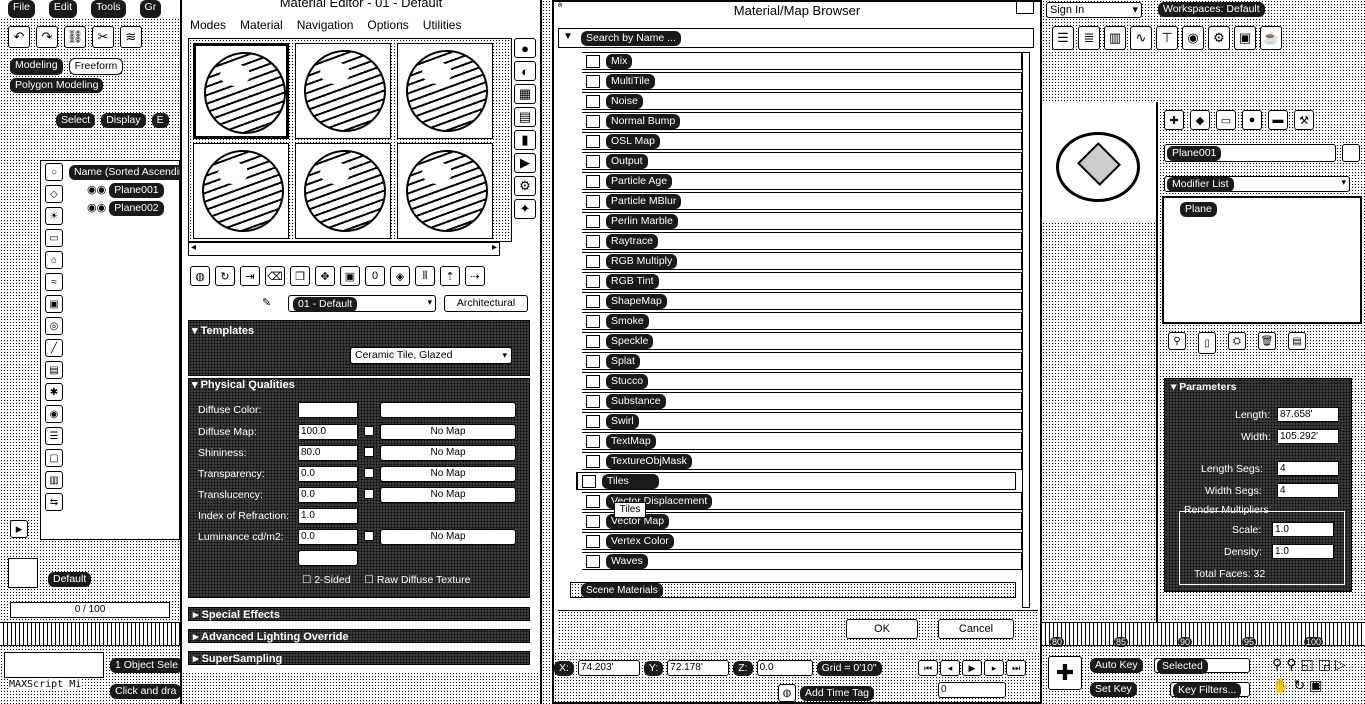 This screenshot has height=704, width=1365. I want to click on show-shaded-icon: ◈, so click(400, 276).